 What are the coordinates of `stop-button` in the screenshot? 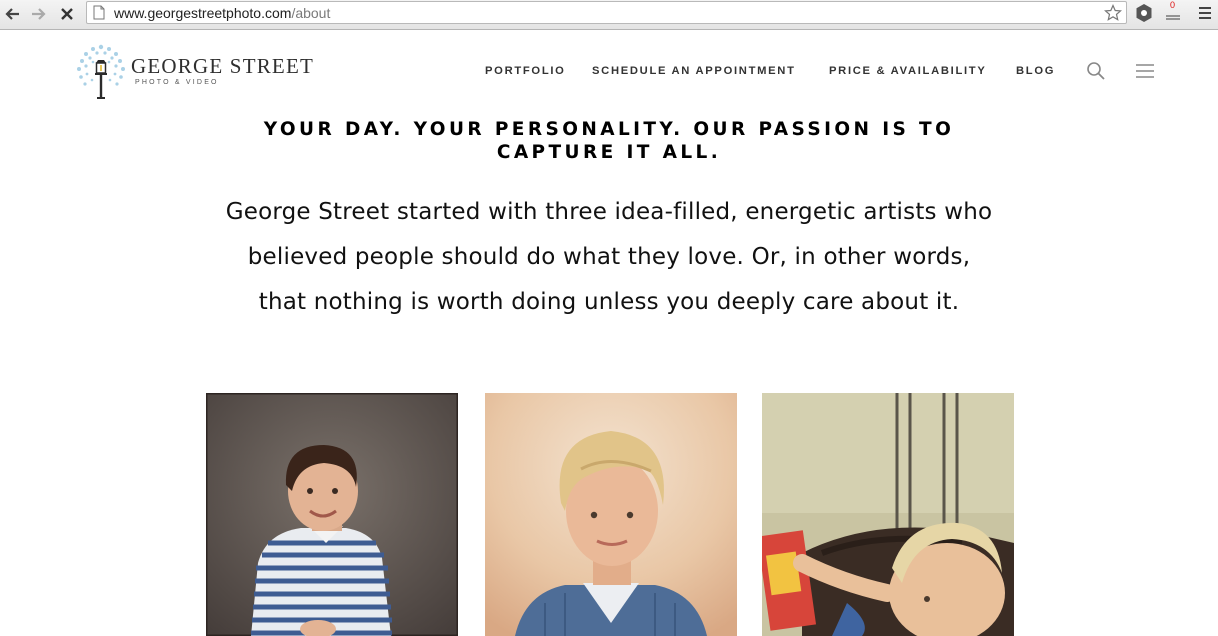 It's located at (67, 14).